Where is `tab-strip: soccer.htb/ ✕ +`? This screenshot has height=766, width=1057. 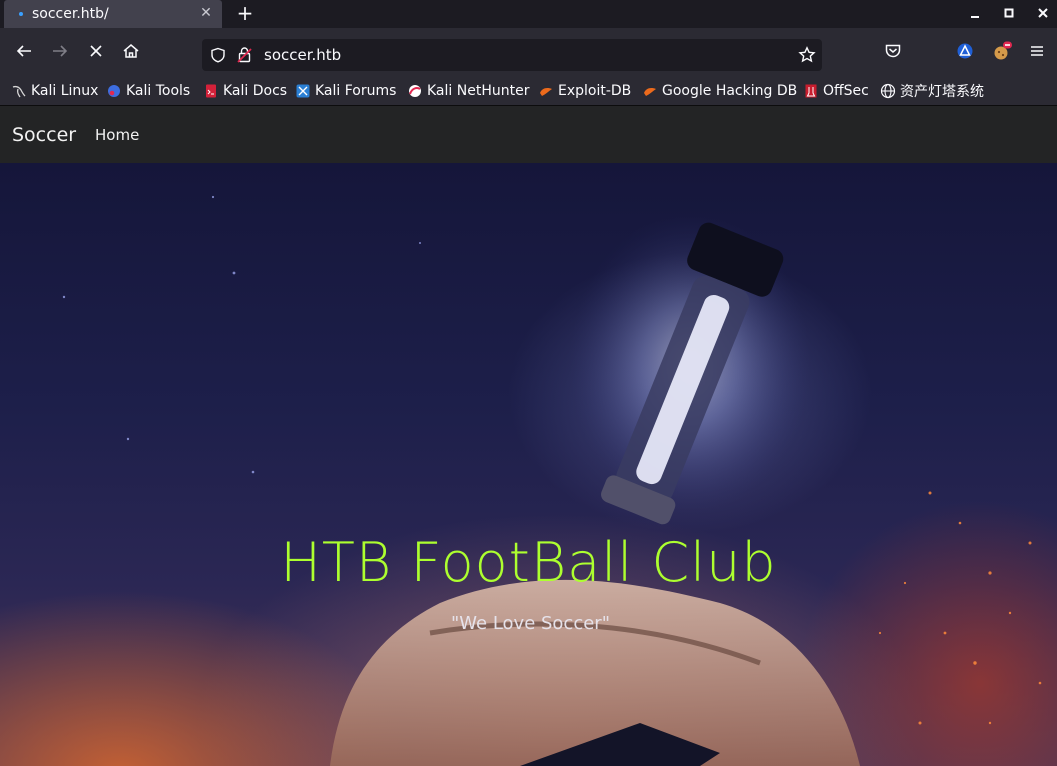 tab-strip: soccer.htb/ ✕ + is located at coordinates (528, 14).